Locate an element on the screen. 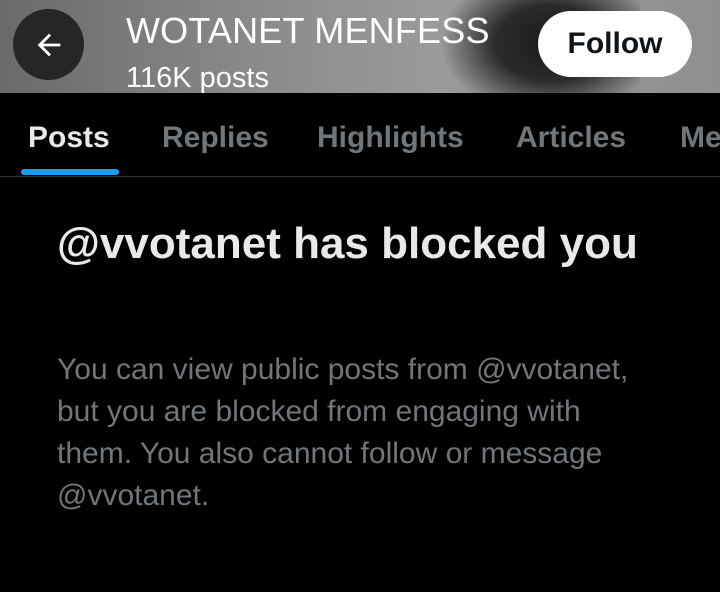 The width and height of the screenshot is (720, 592). tab-posts: Posts is located at coordinates (69, 138).